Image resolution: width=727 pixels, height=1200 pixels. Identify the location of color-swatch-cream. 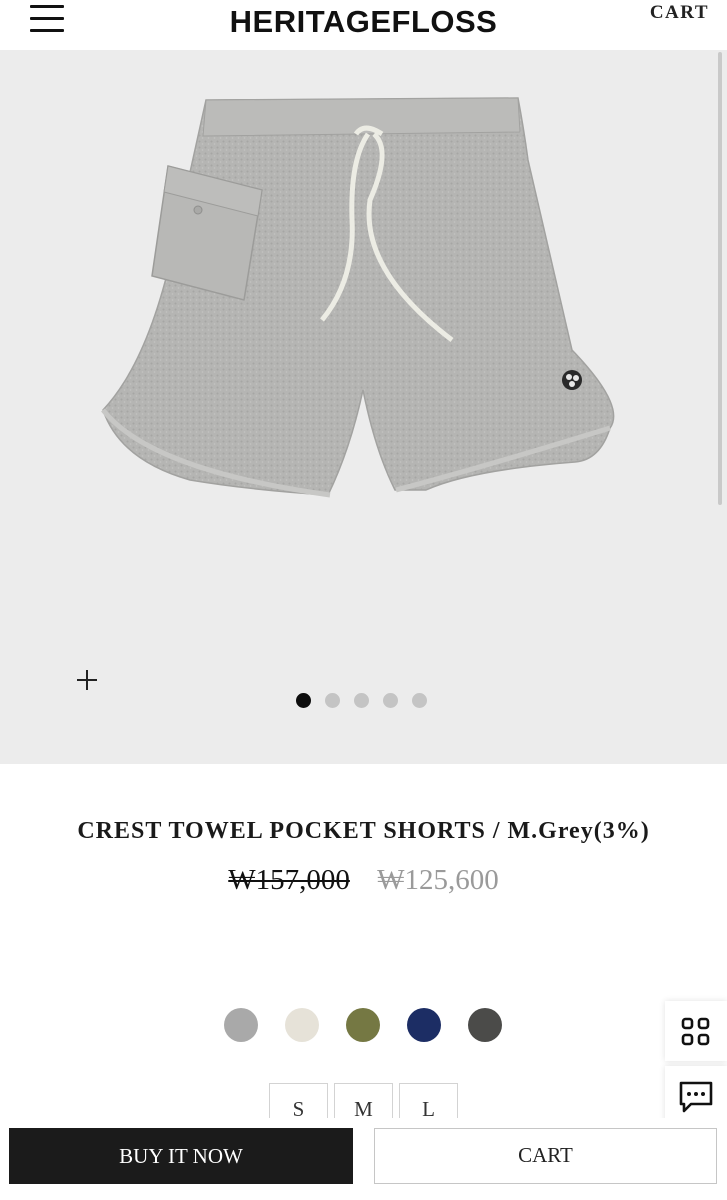
(302, 1025).